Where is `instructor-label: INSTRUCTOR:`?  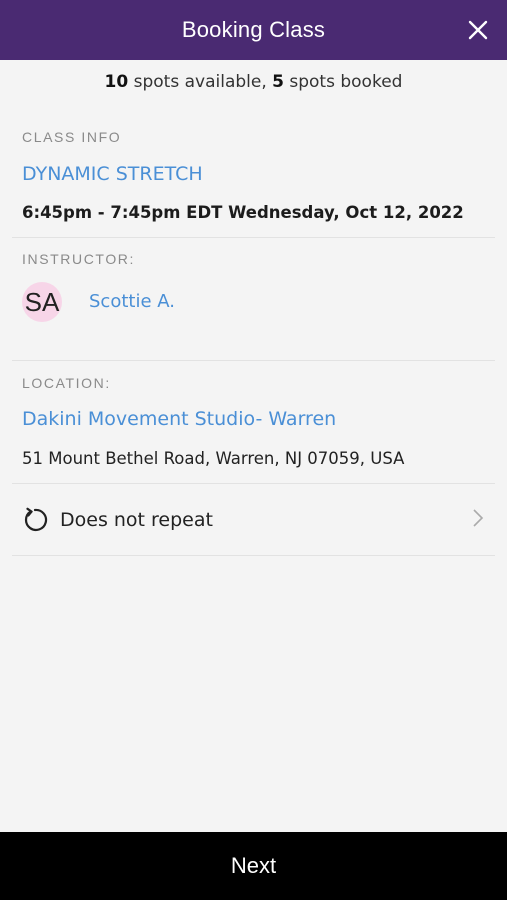 instructor-label: INSTRUCTOR: is located at coordinates (79, 259).